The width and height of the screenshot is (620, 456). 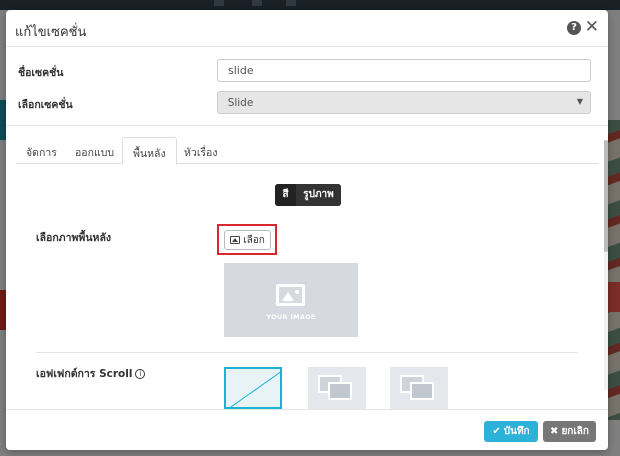 I want to click on tab-background: พื้นหลัง, so click(x=149, y=151).